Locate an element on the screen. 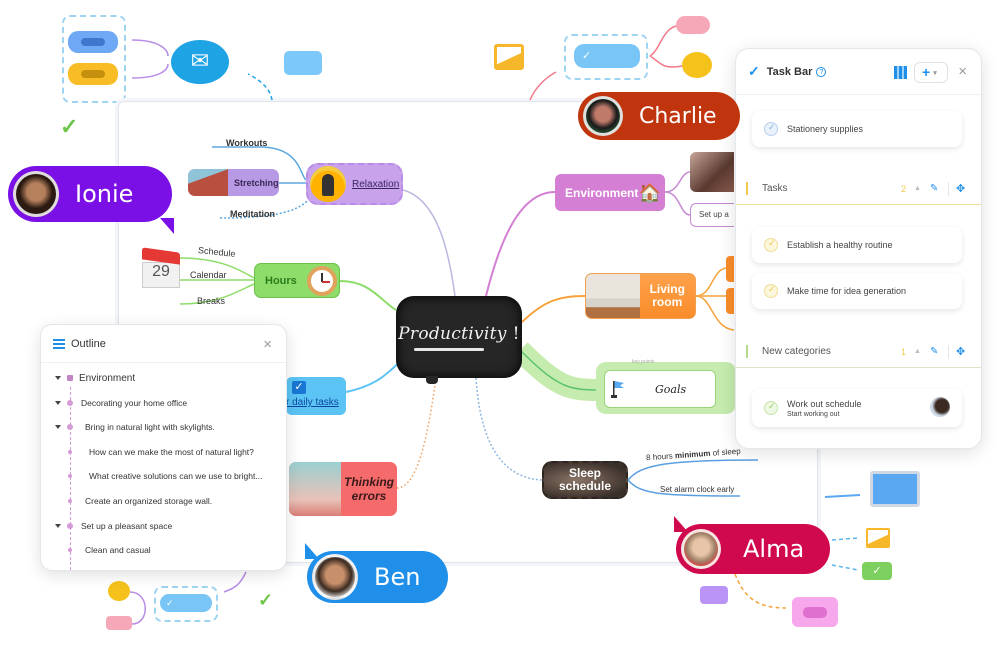  blue-task-pill-decoration-bottom: ✓ is located at coordinates (186, 603).